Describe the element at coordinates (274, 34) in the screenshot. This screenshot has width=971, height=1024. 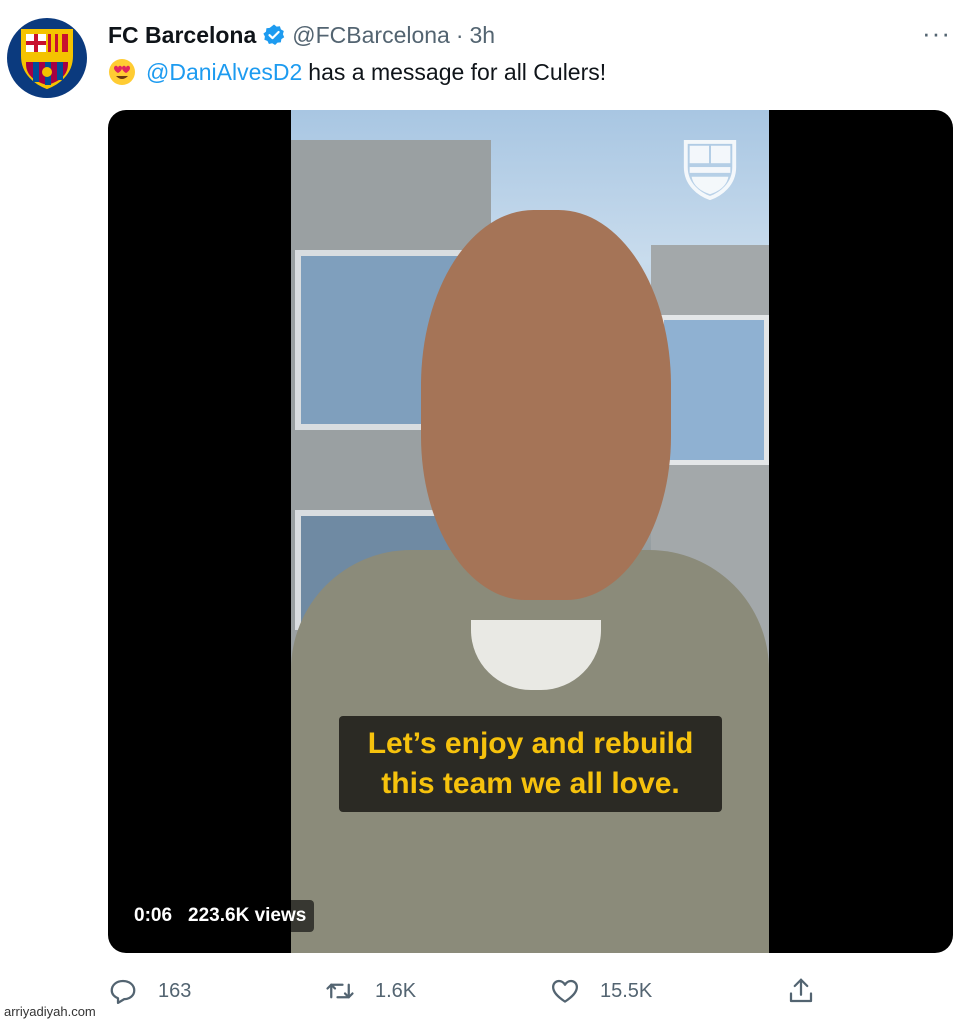
I see `verified-badge-icon` at that location.